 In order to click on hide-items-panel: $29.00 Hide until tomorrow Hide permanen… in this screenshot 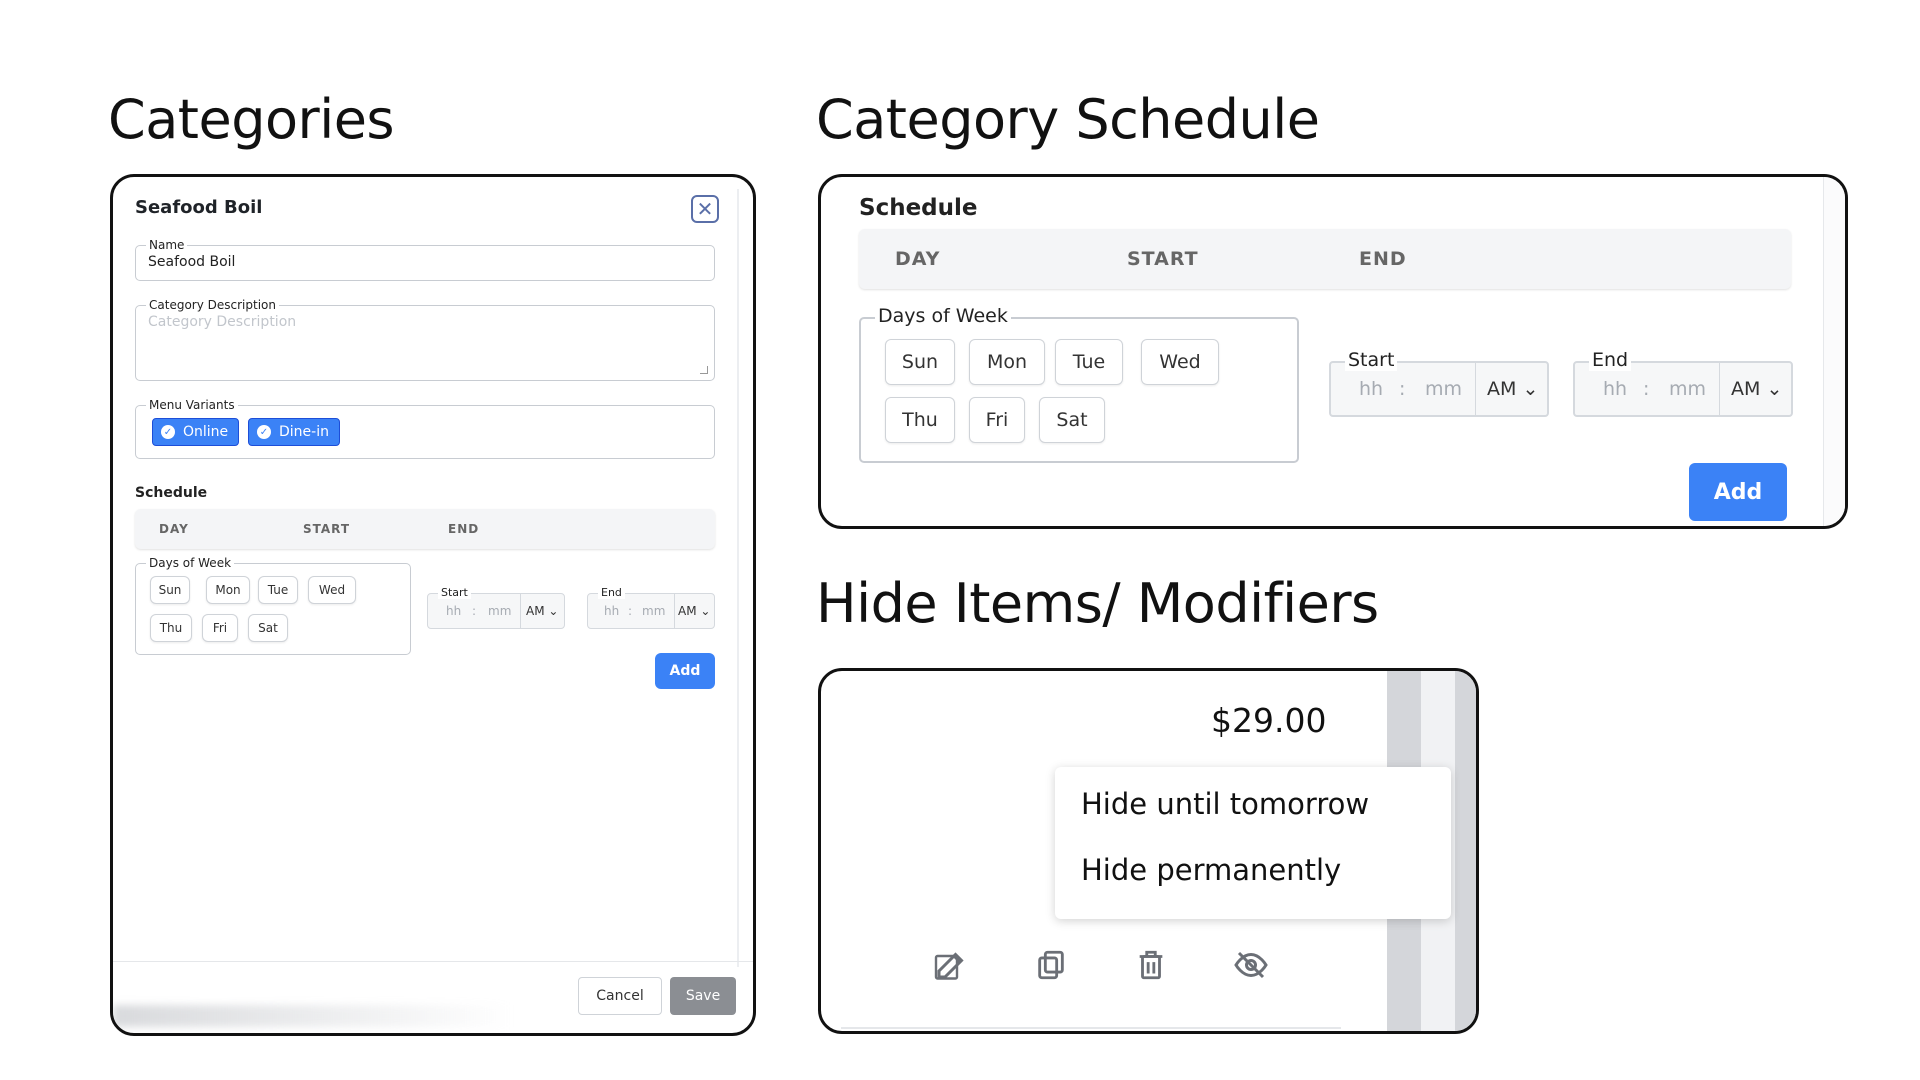, I will do `click(1148, 851)`.